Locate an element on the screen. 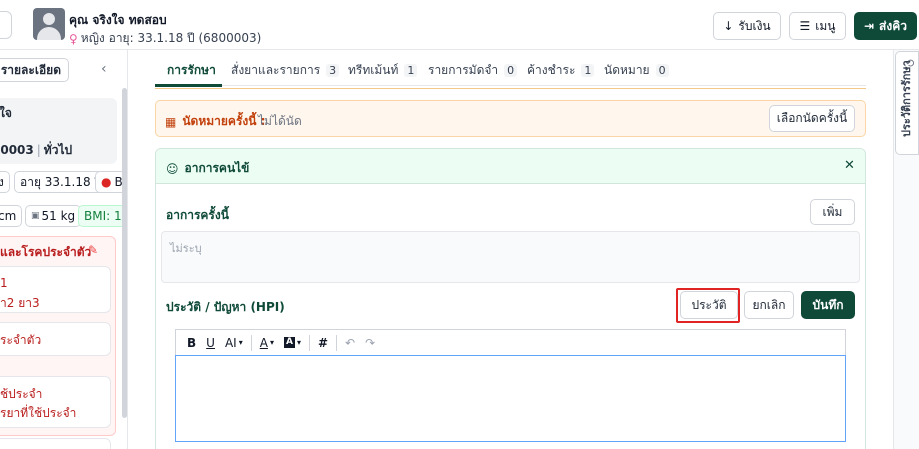  chief-complaint-title: ☺ อาการคนไข้ is located at coordinates (207, 168).